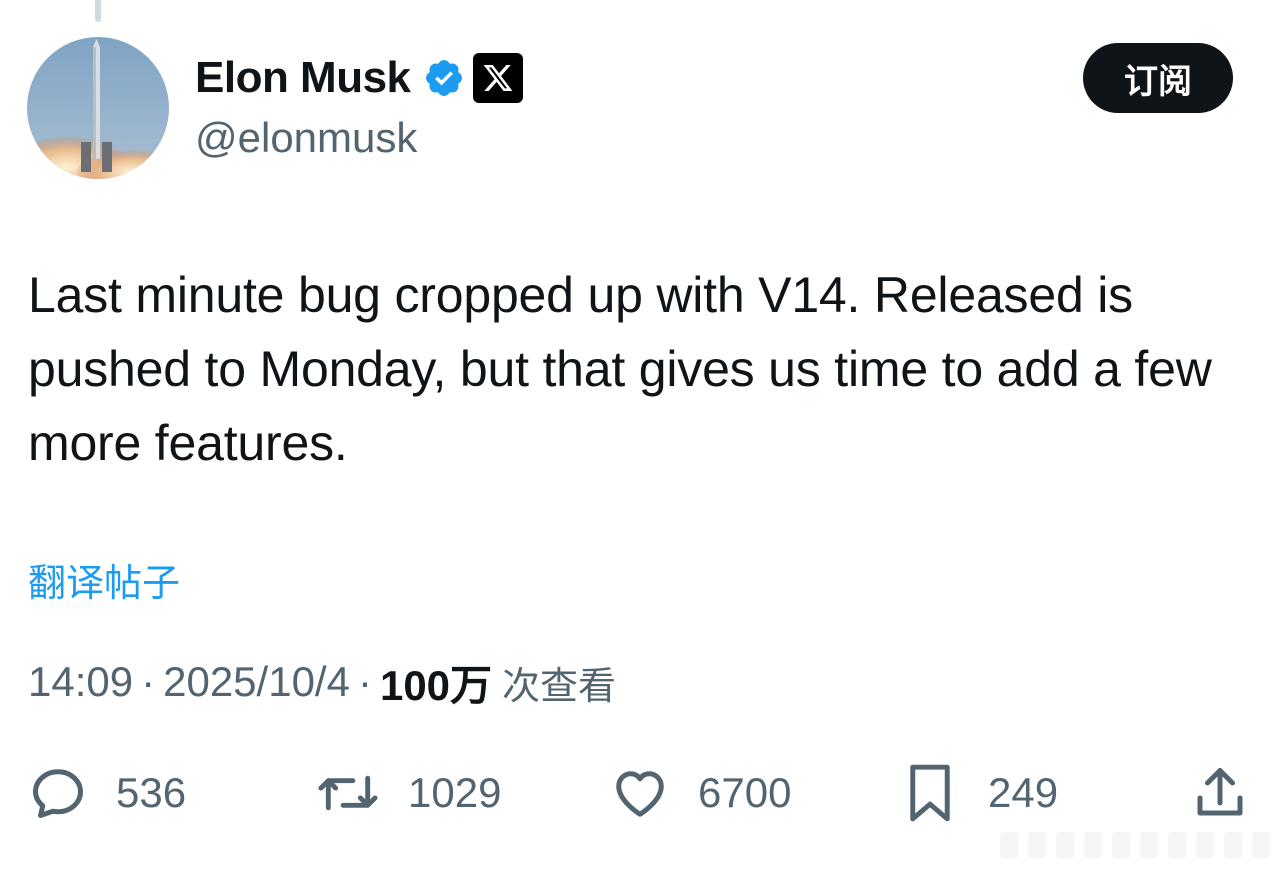 This screenshot has width=1284, height=870. Describe the element at coordinates (303, 78) in the screenshot. I see `display-name: Elon Musk` at that location.